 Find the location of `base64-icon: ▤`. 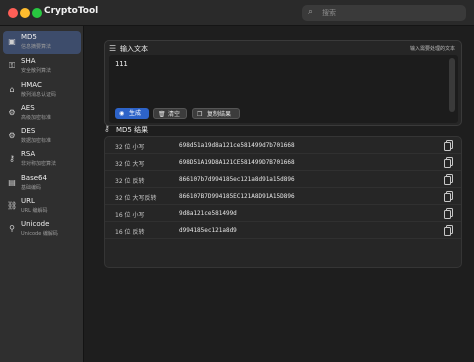

base64-icon: ▤ is located at coordinates (12, 182).